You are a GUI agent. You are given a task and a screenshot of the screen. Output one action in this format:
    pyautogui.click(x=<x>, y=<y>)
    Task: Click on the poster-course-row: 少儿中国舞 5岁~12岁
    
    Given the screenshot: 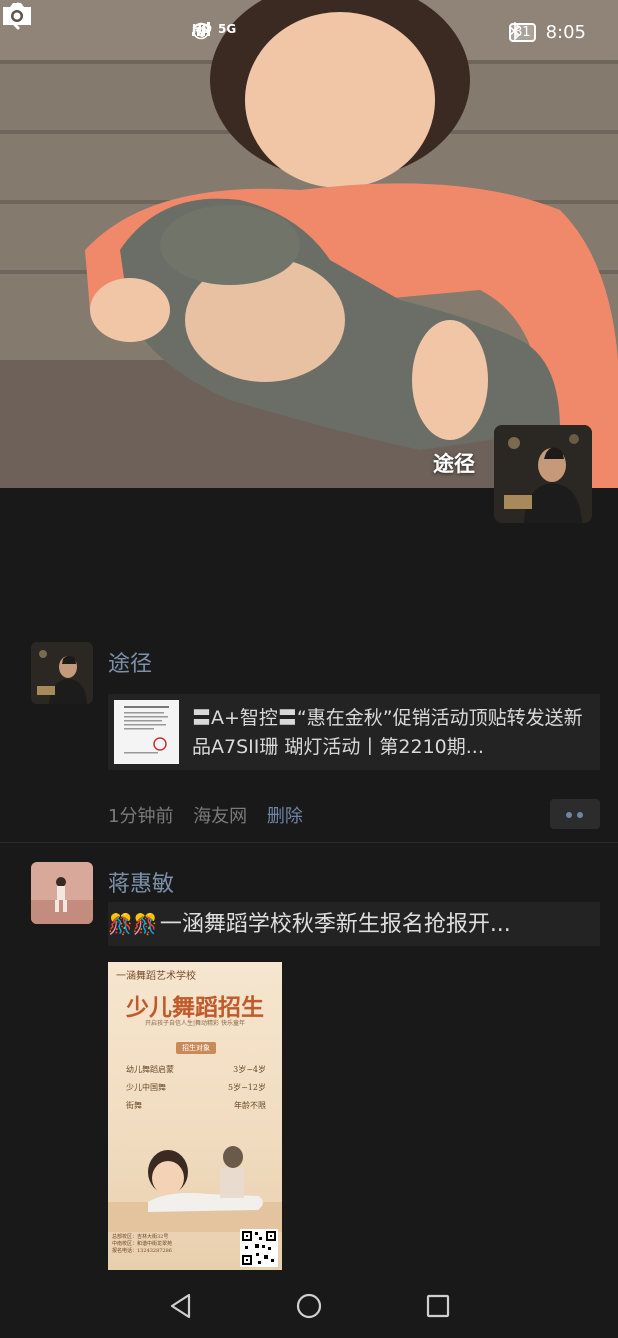 What is the action you would take?
    pyautogui.click(x=196, y=1087)
    